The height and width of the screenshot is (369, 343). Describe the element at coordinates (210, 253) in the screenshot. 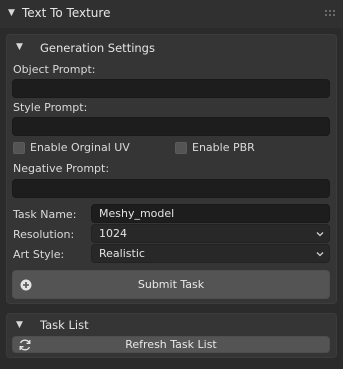

I see `art-style-select: Realistic` at that location.